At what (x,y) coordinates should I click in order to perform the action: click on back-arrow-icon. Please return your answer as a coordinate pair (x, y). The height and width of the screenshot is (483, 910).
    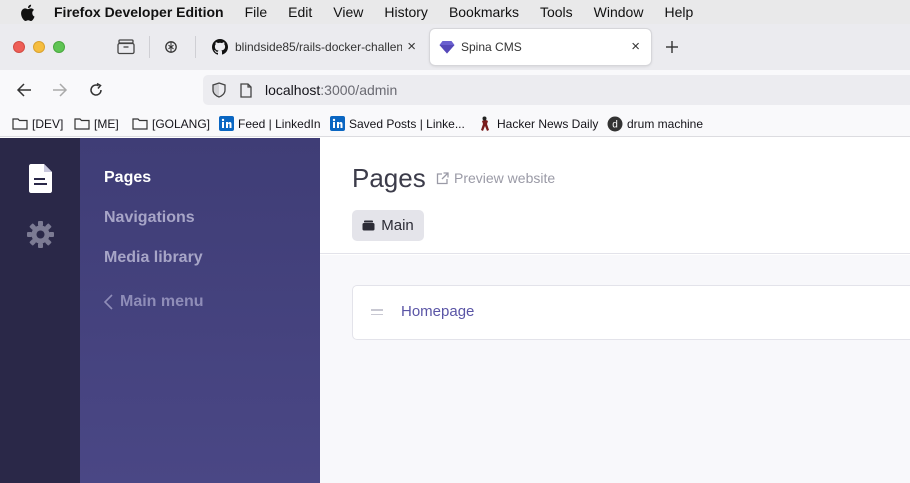
    Looking at the image, I should click on (24, 90).